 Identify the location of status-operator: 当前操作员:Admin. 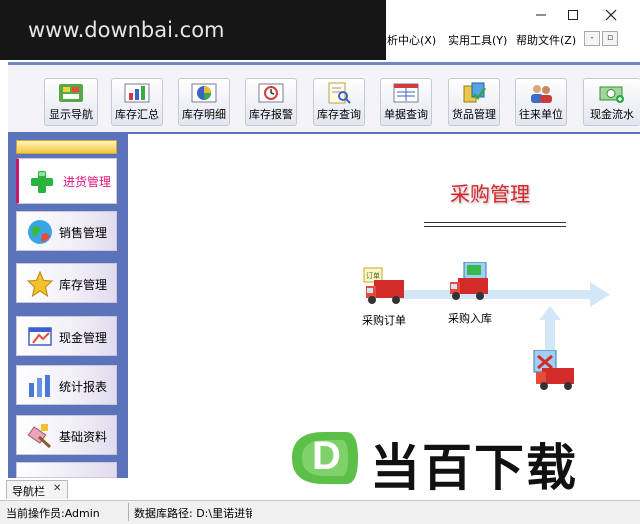
(53, 513).